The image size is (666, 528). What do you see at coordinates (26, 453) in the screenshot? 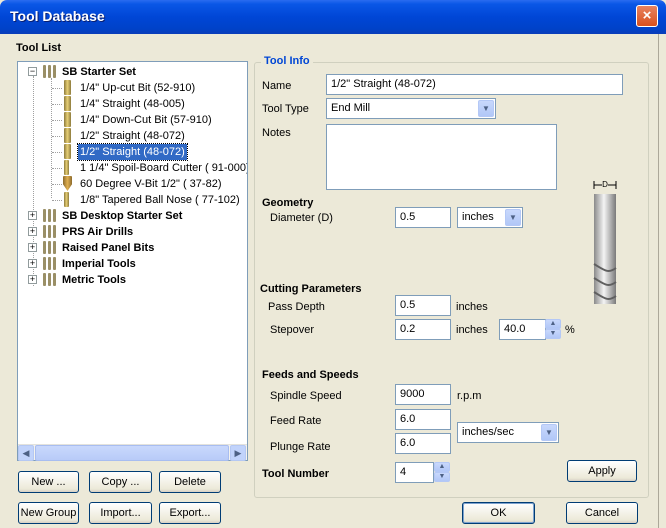
I see `scroll-left-arrow-icon: ◀` at bounding box center [26, 453].